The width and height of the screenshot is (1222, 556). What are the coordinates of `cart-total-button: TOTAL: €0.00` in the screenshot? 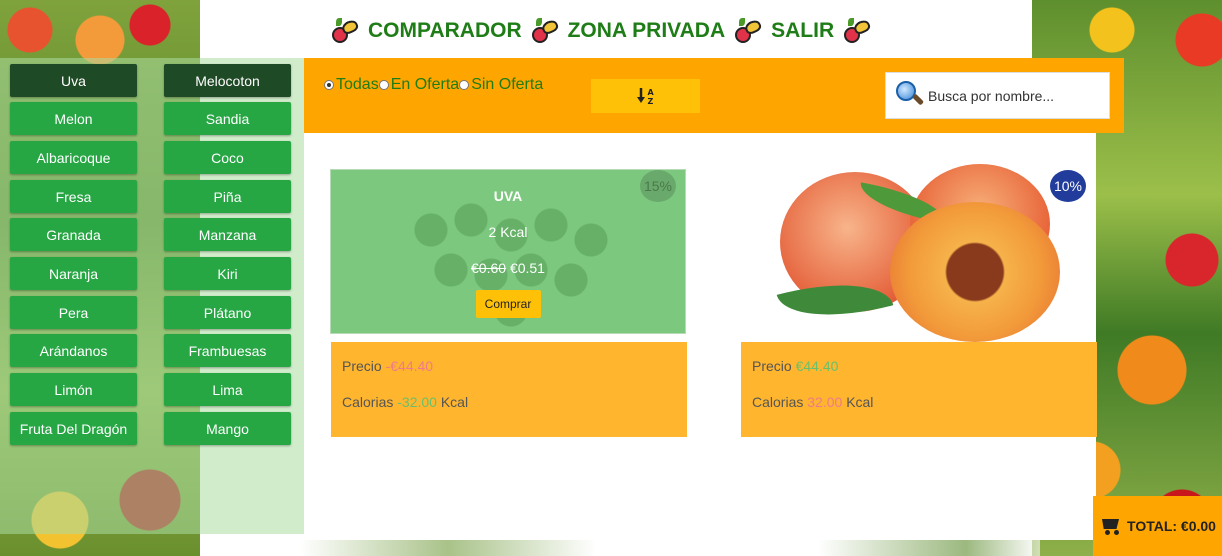 It's located at (1157, 526).